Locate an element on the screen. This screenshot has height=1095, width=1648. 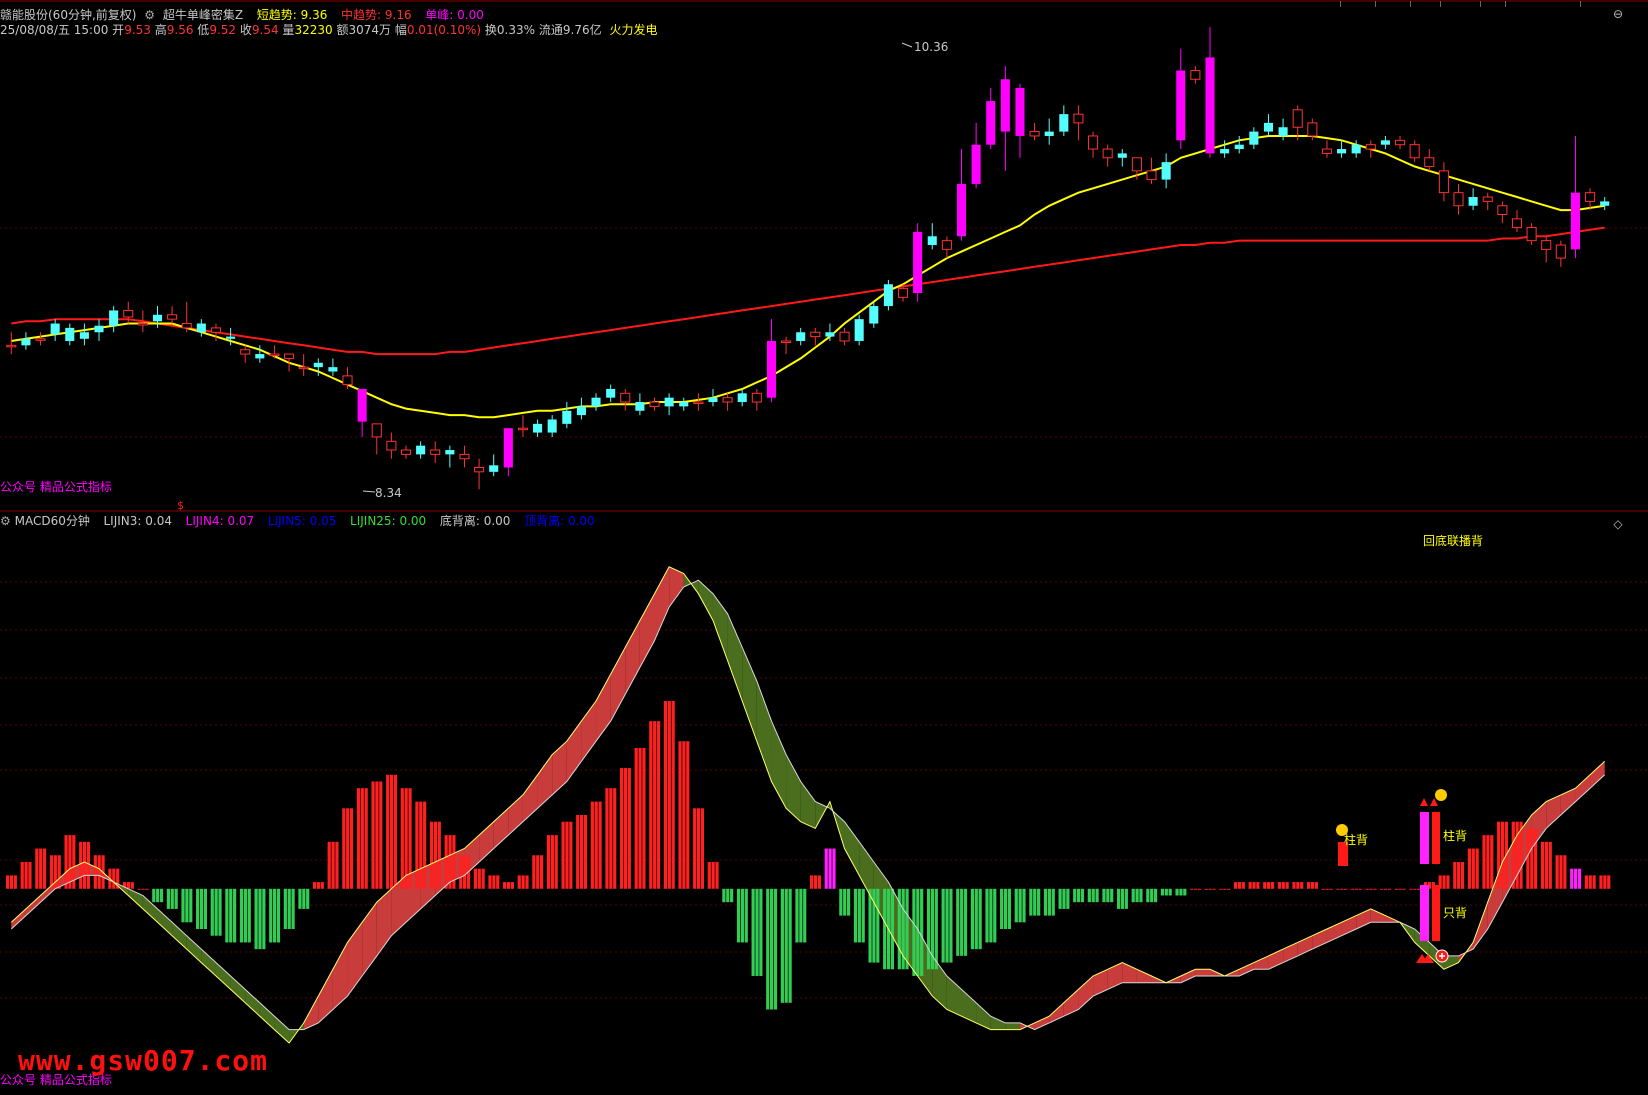
site-watermark: www.gsw007.com is located at coordinates (143, 1060).